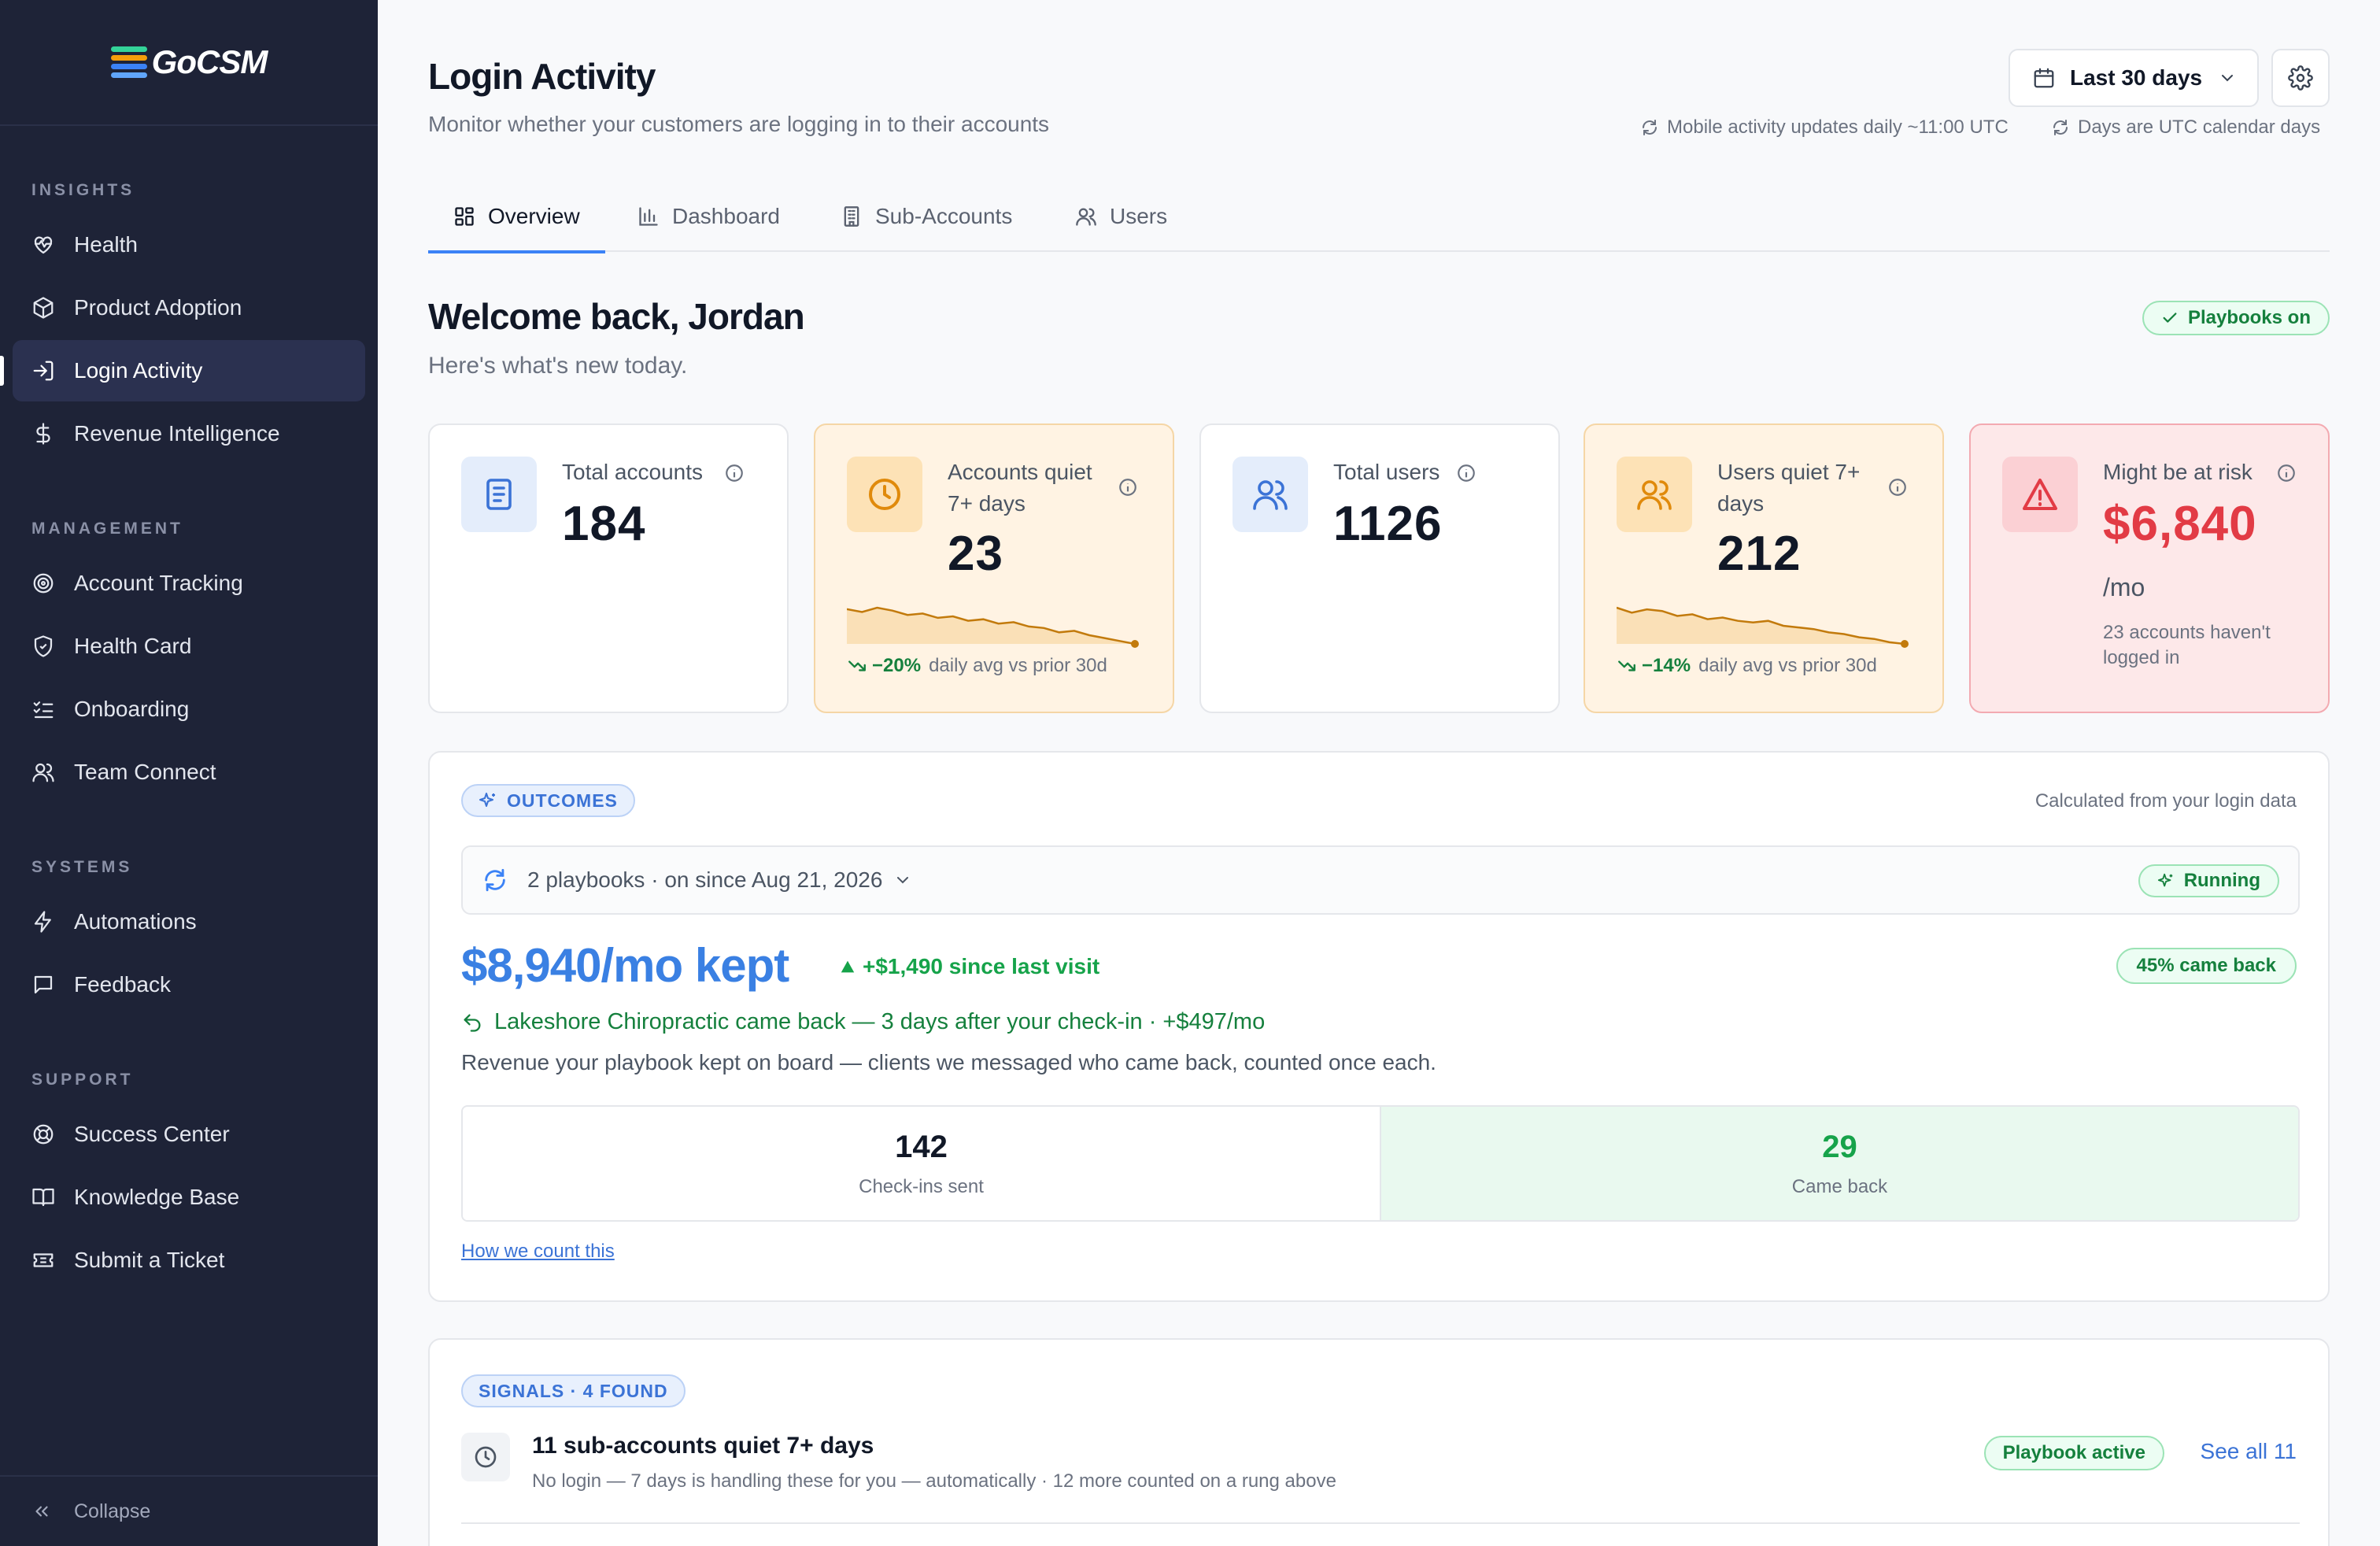 The image size is (2380, 1546). Describe the element at coordinates (189, 709) in the screenshot. I see `sidebar-item-onboarding: Onboarding` at that location.